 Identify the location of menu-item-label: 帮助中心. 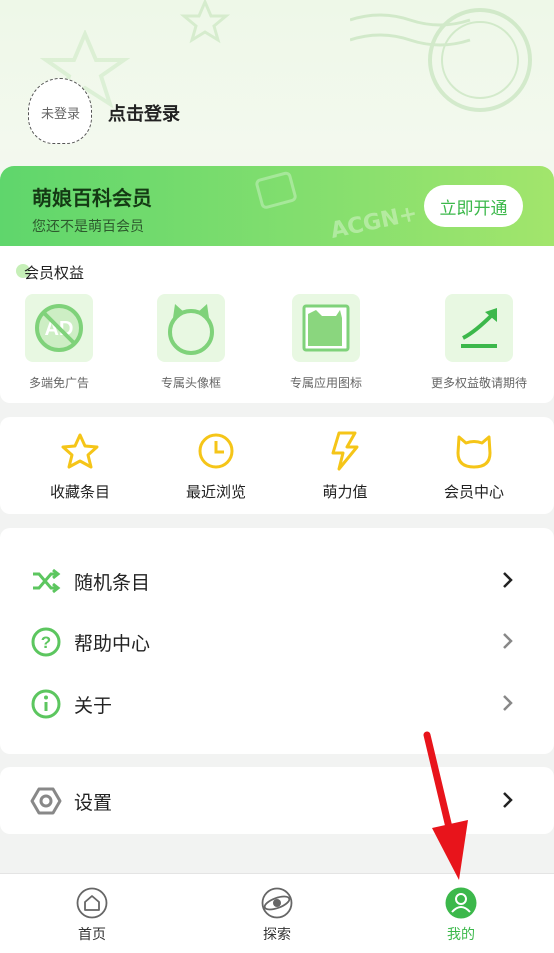
(112, 644).